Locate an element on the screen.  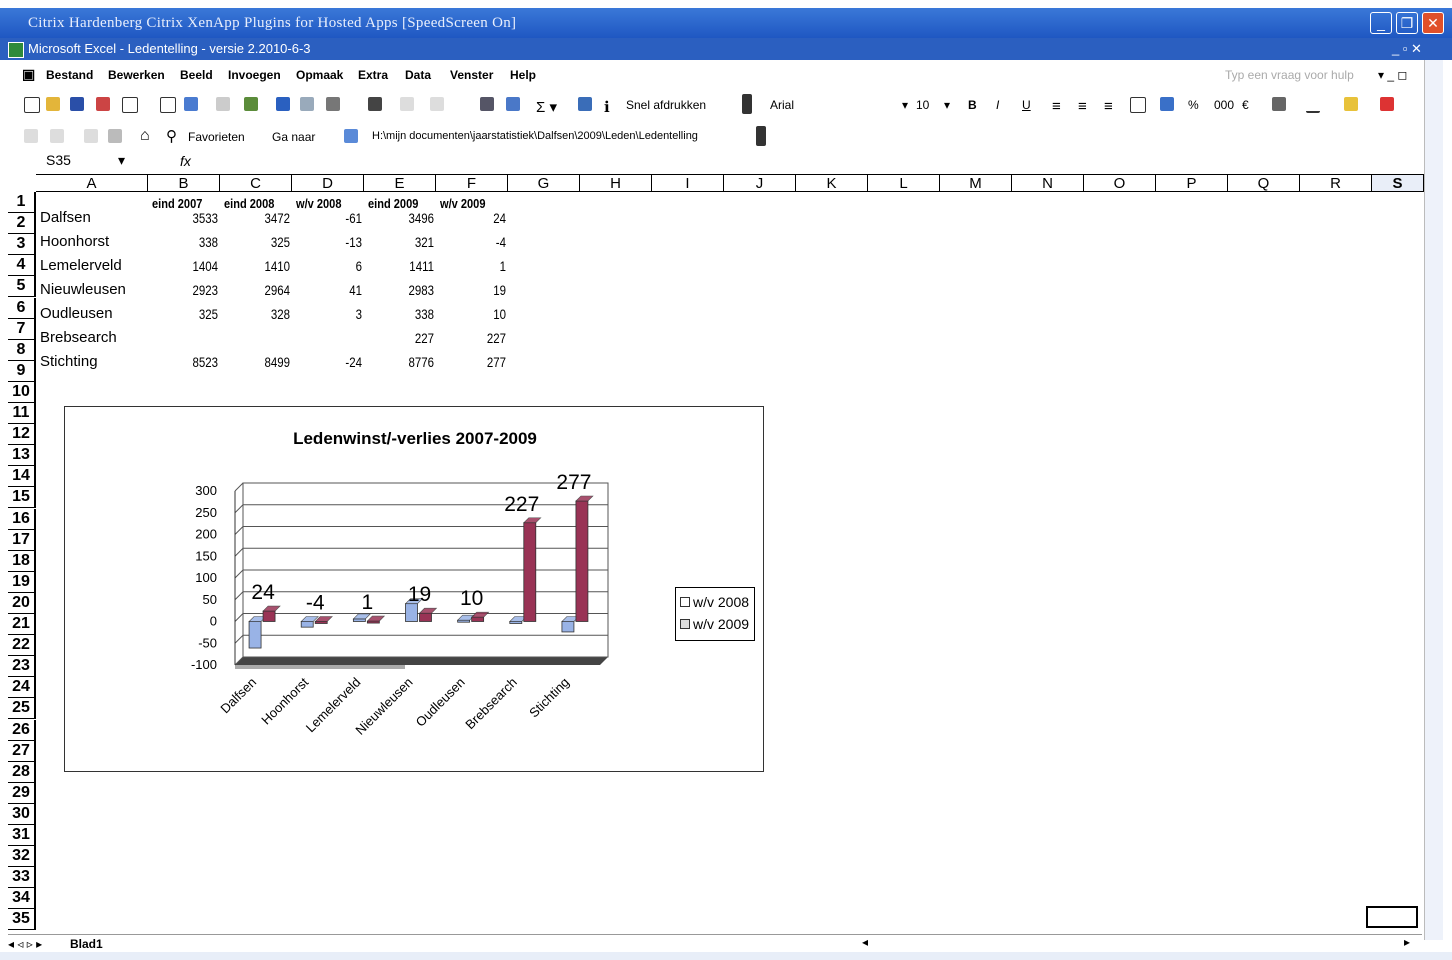
menu-data: Data is located at coordinates (418, 75).